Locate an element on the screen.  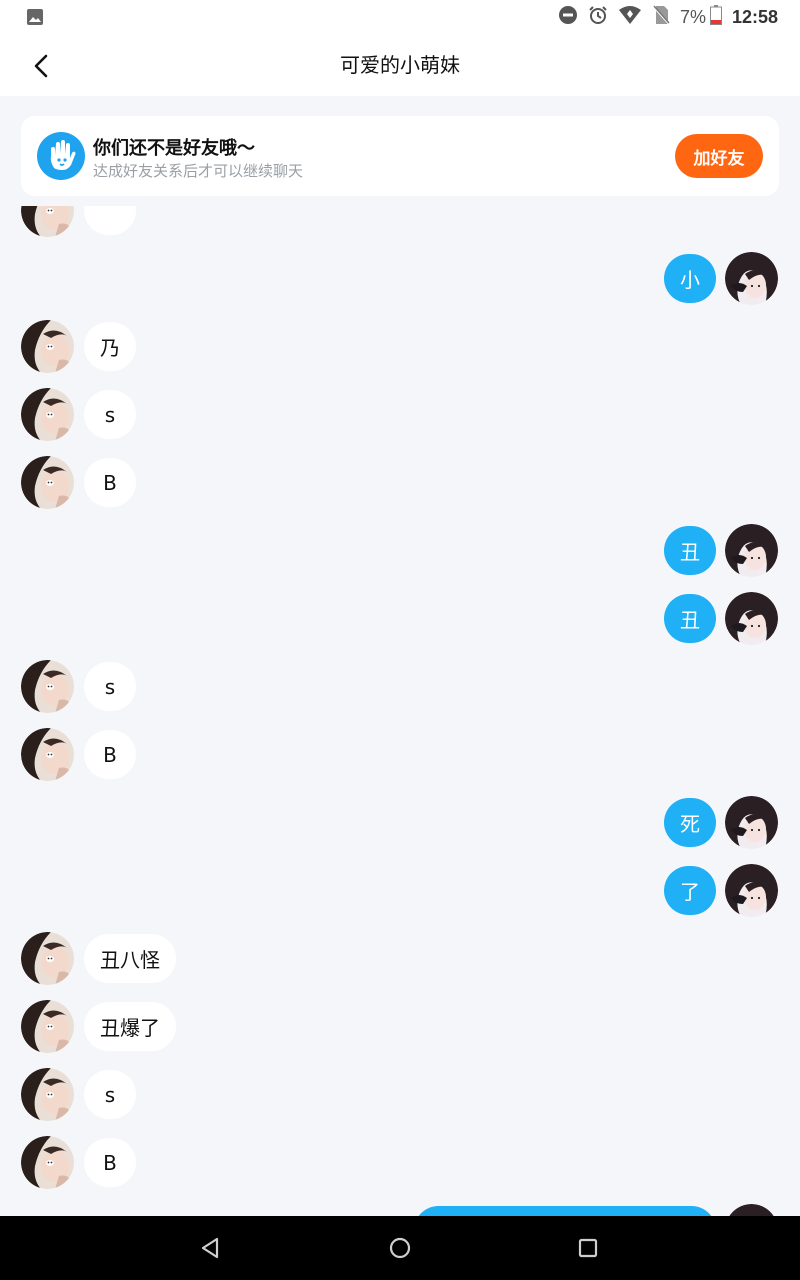
incoming-message-bubble: 丑爆了 is located at coordinates (130, 1026).